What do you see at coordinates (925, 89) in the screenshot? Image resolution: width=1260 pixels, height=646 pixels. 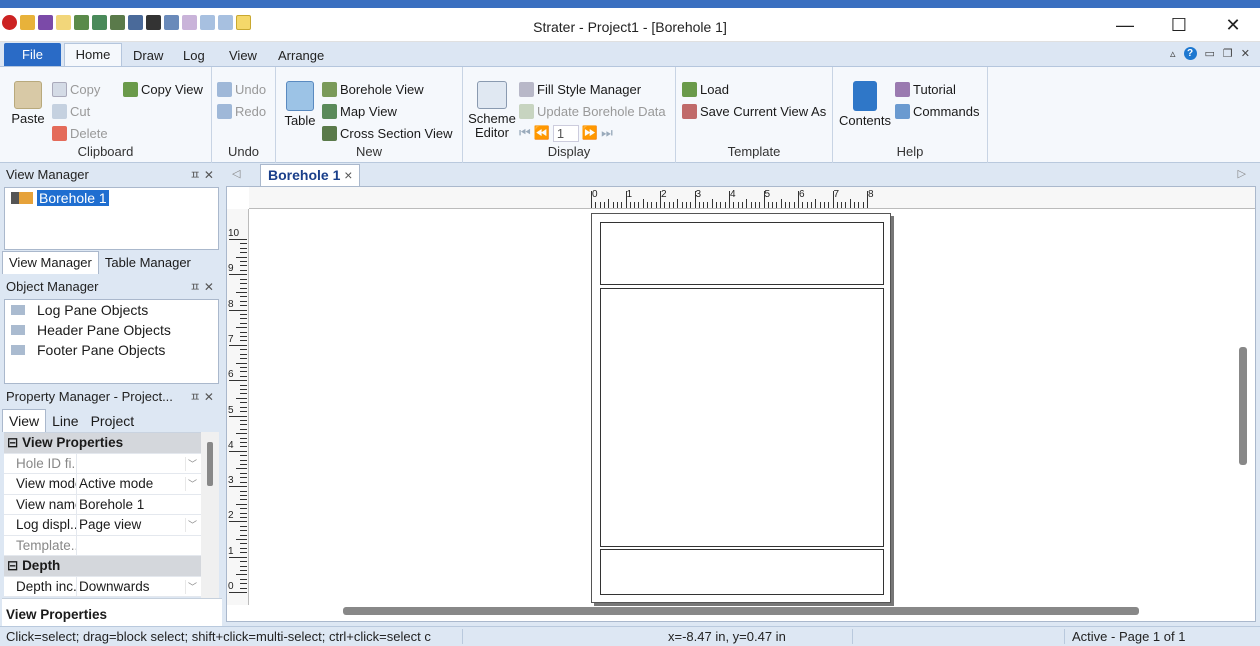 I see `tutorial-button: Tutorial` at bounding box center [925, 89].